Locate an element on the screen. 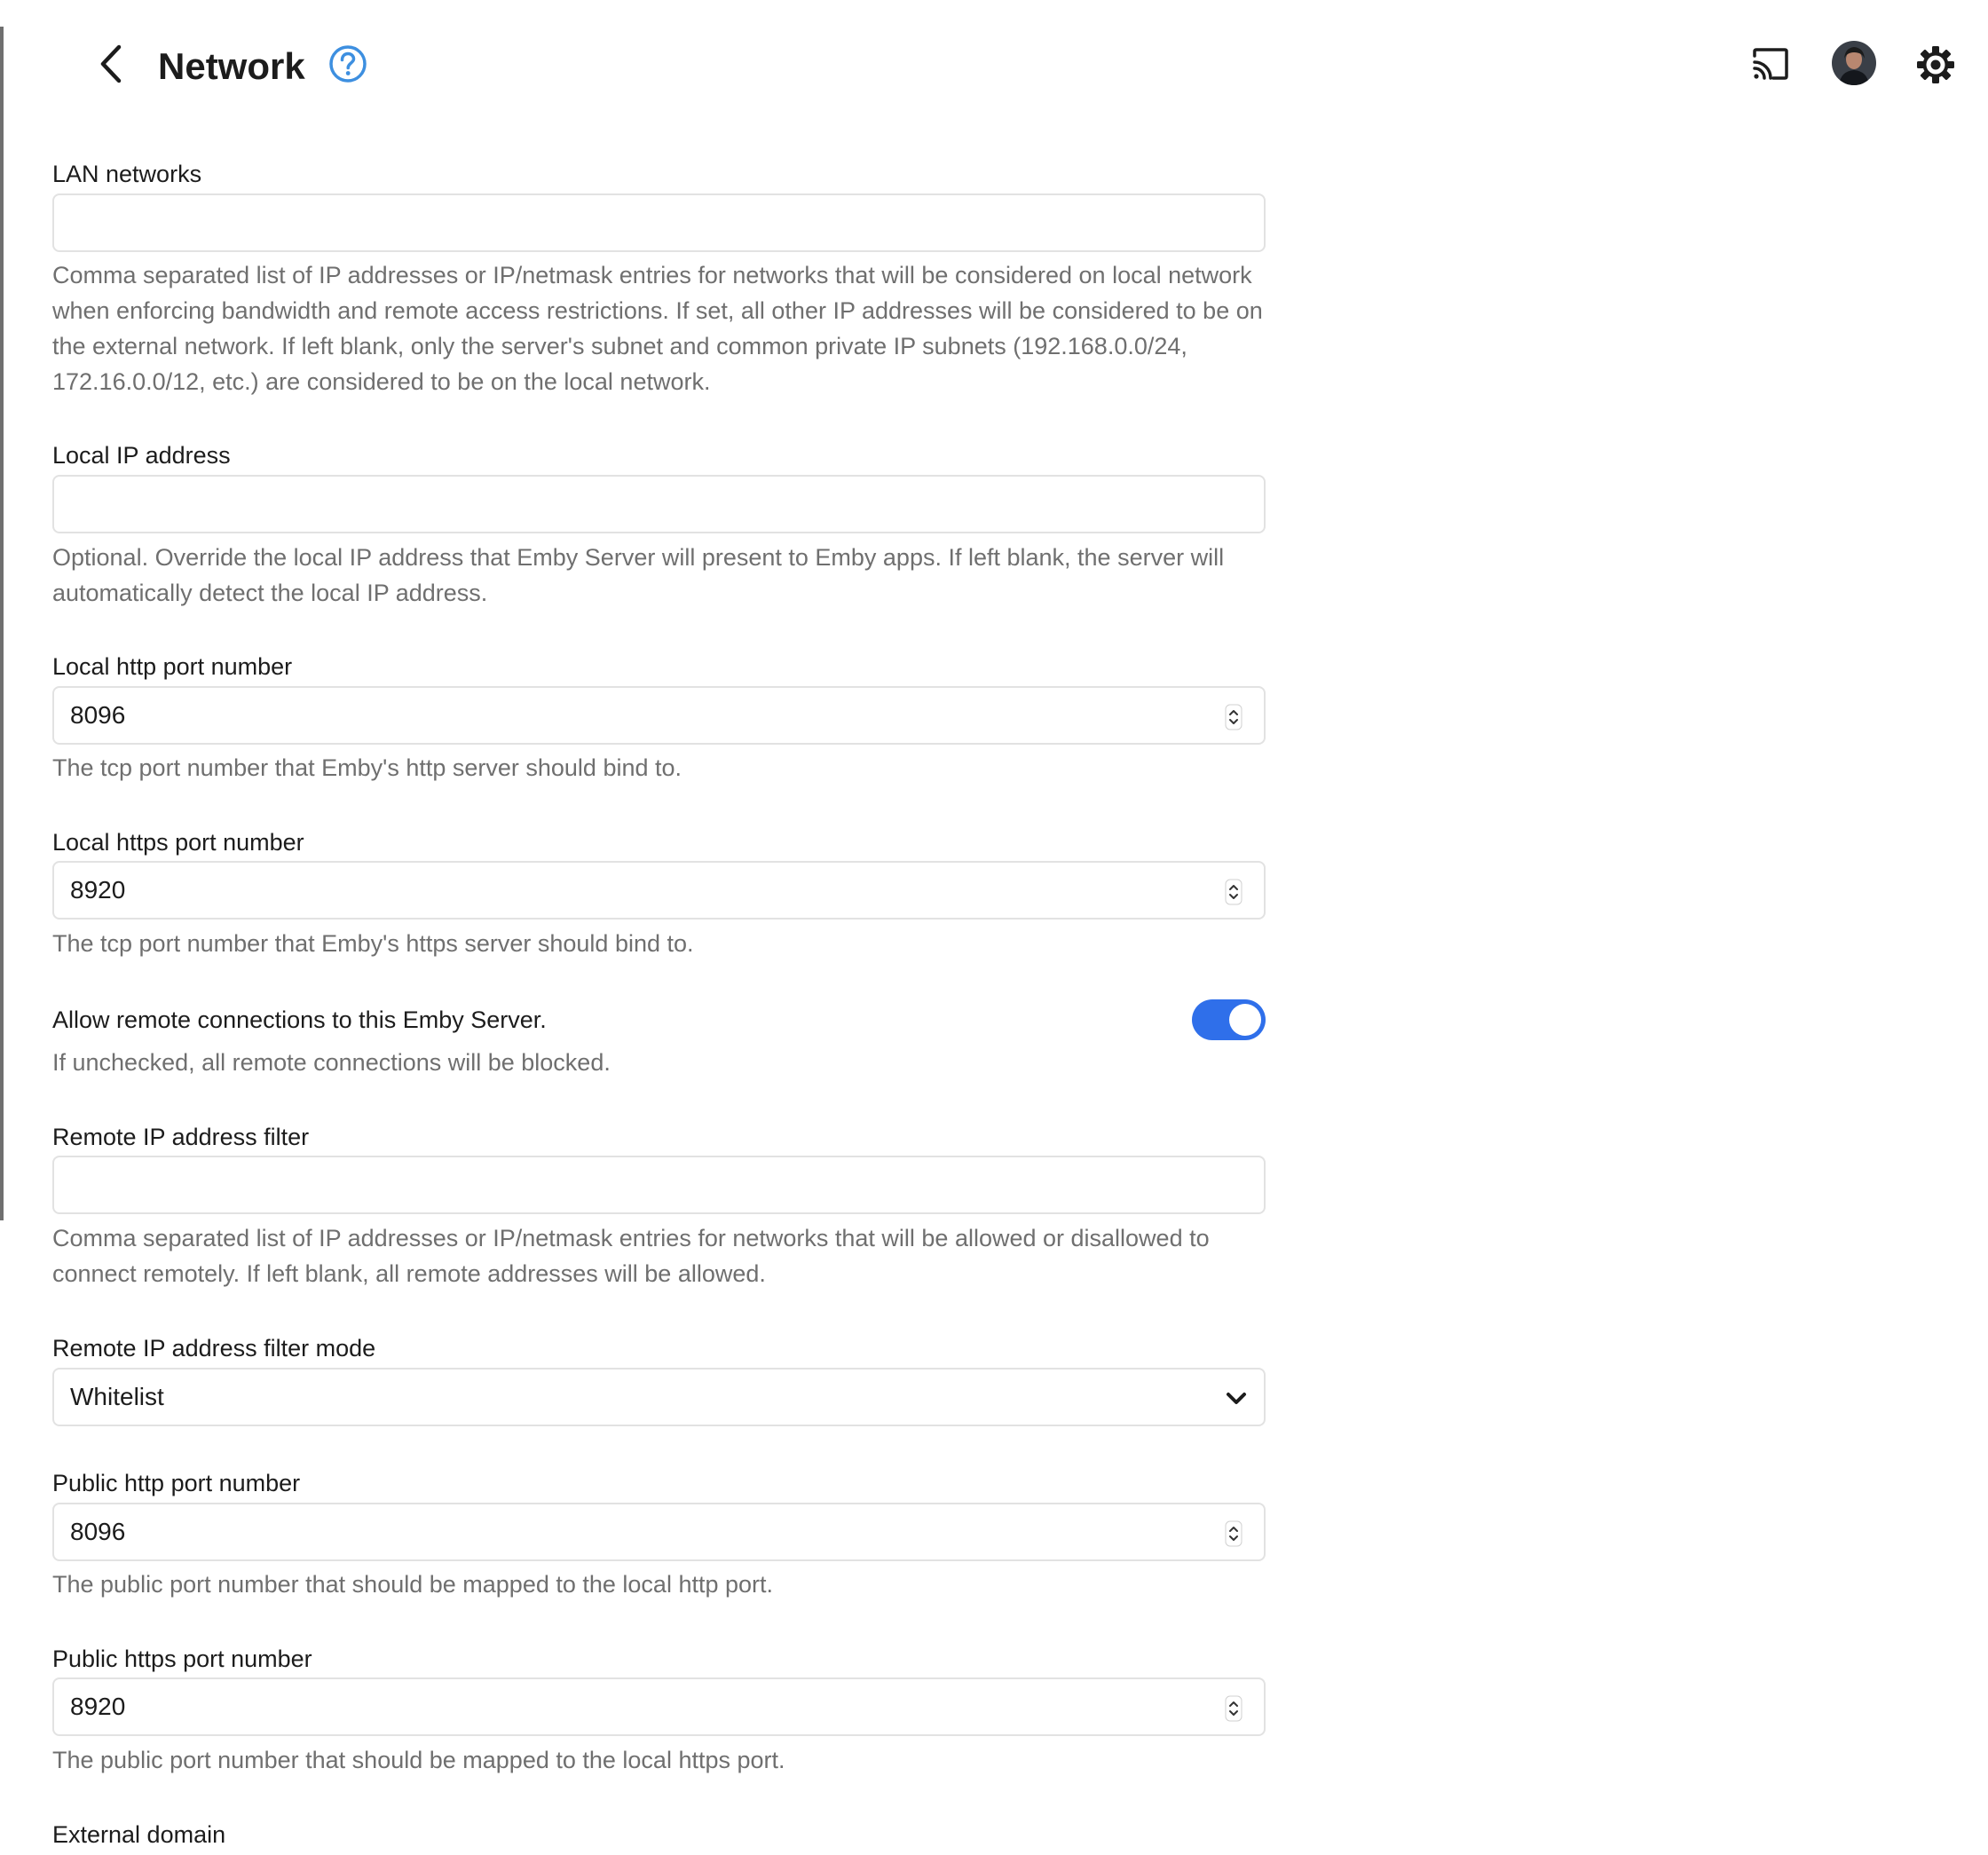 The image size is (1988, 1855). user-avatar is located at coordinates (1854, 63).